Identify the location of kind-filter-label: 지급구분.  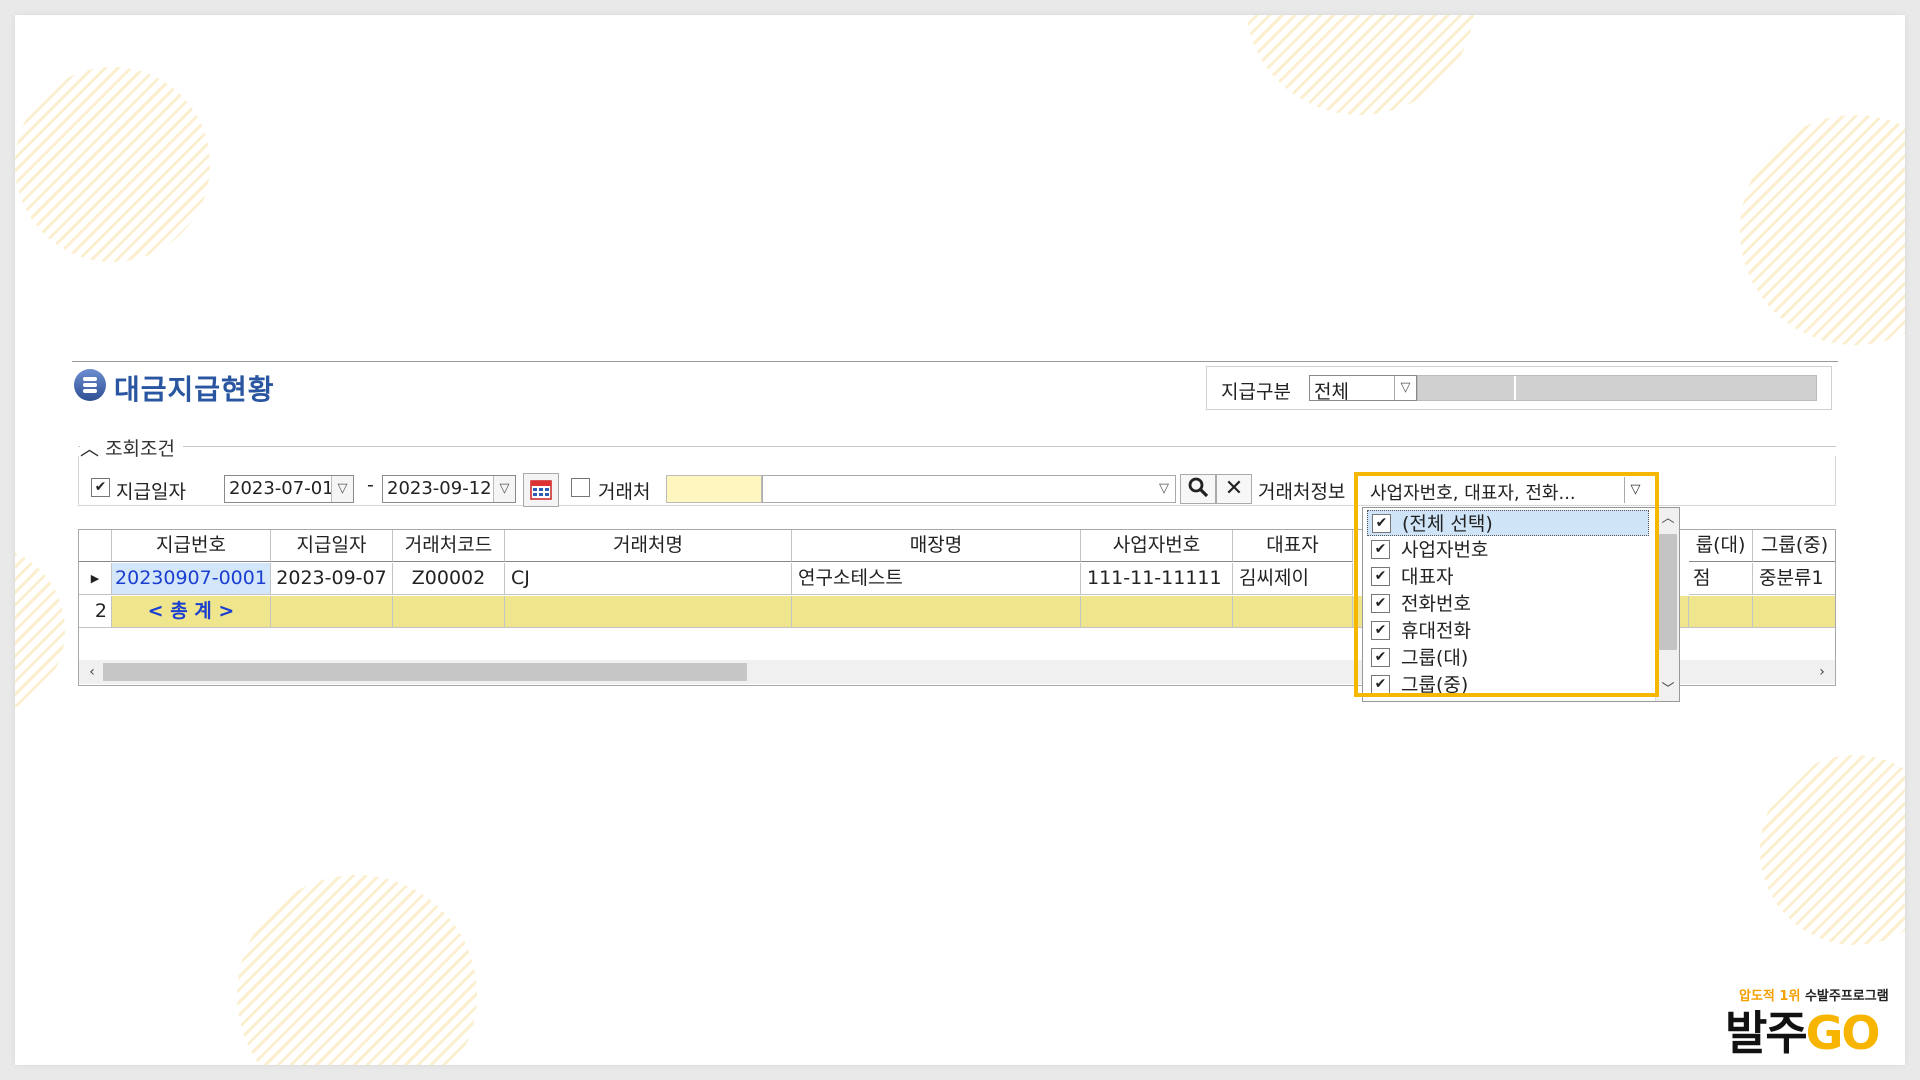
(1256, 392).